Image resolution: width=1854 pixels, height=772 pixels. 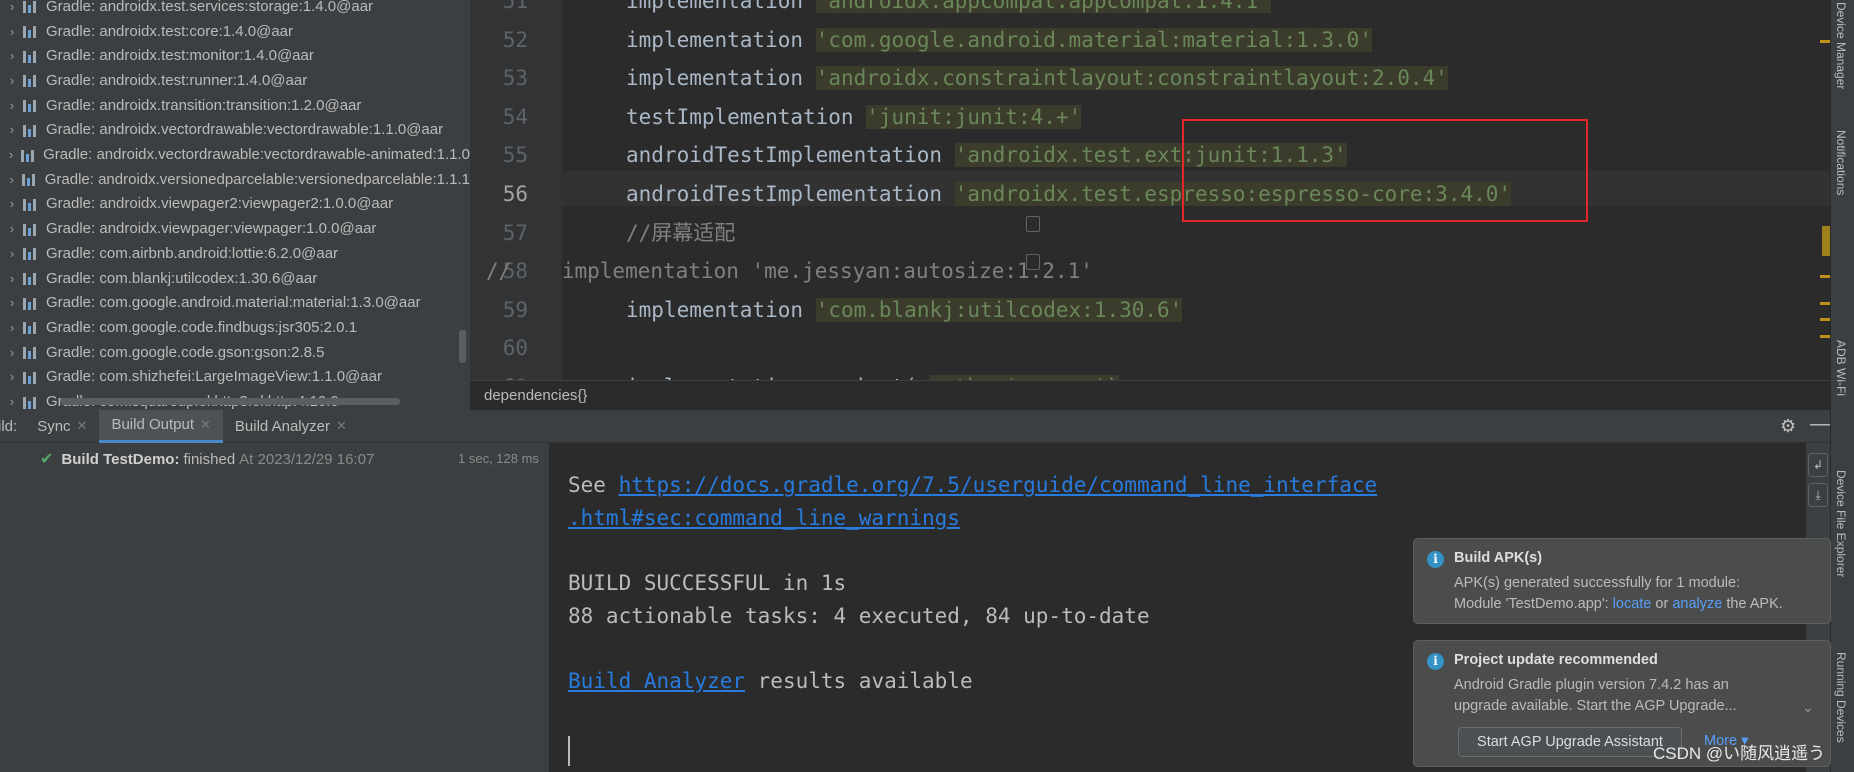 What do you see at coordinates (873, 376) in the screenshot?
I see `code-line: implementation project( path: ':cocos')` at bounding box center [873, 376].